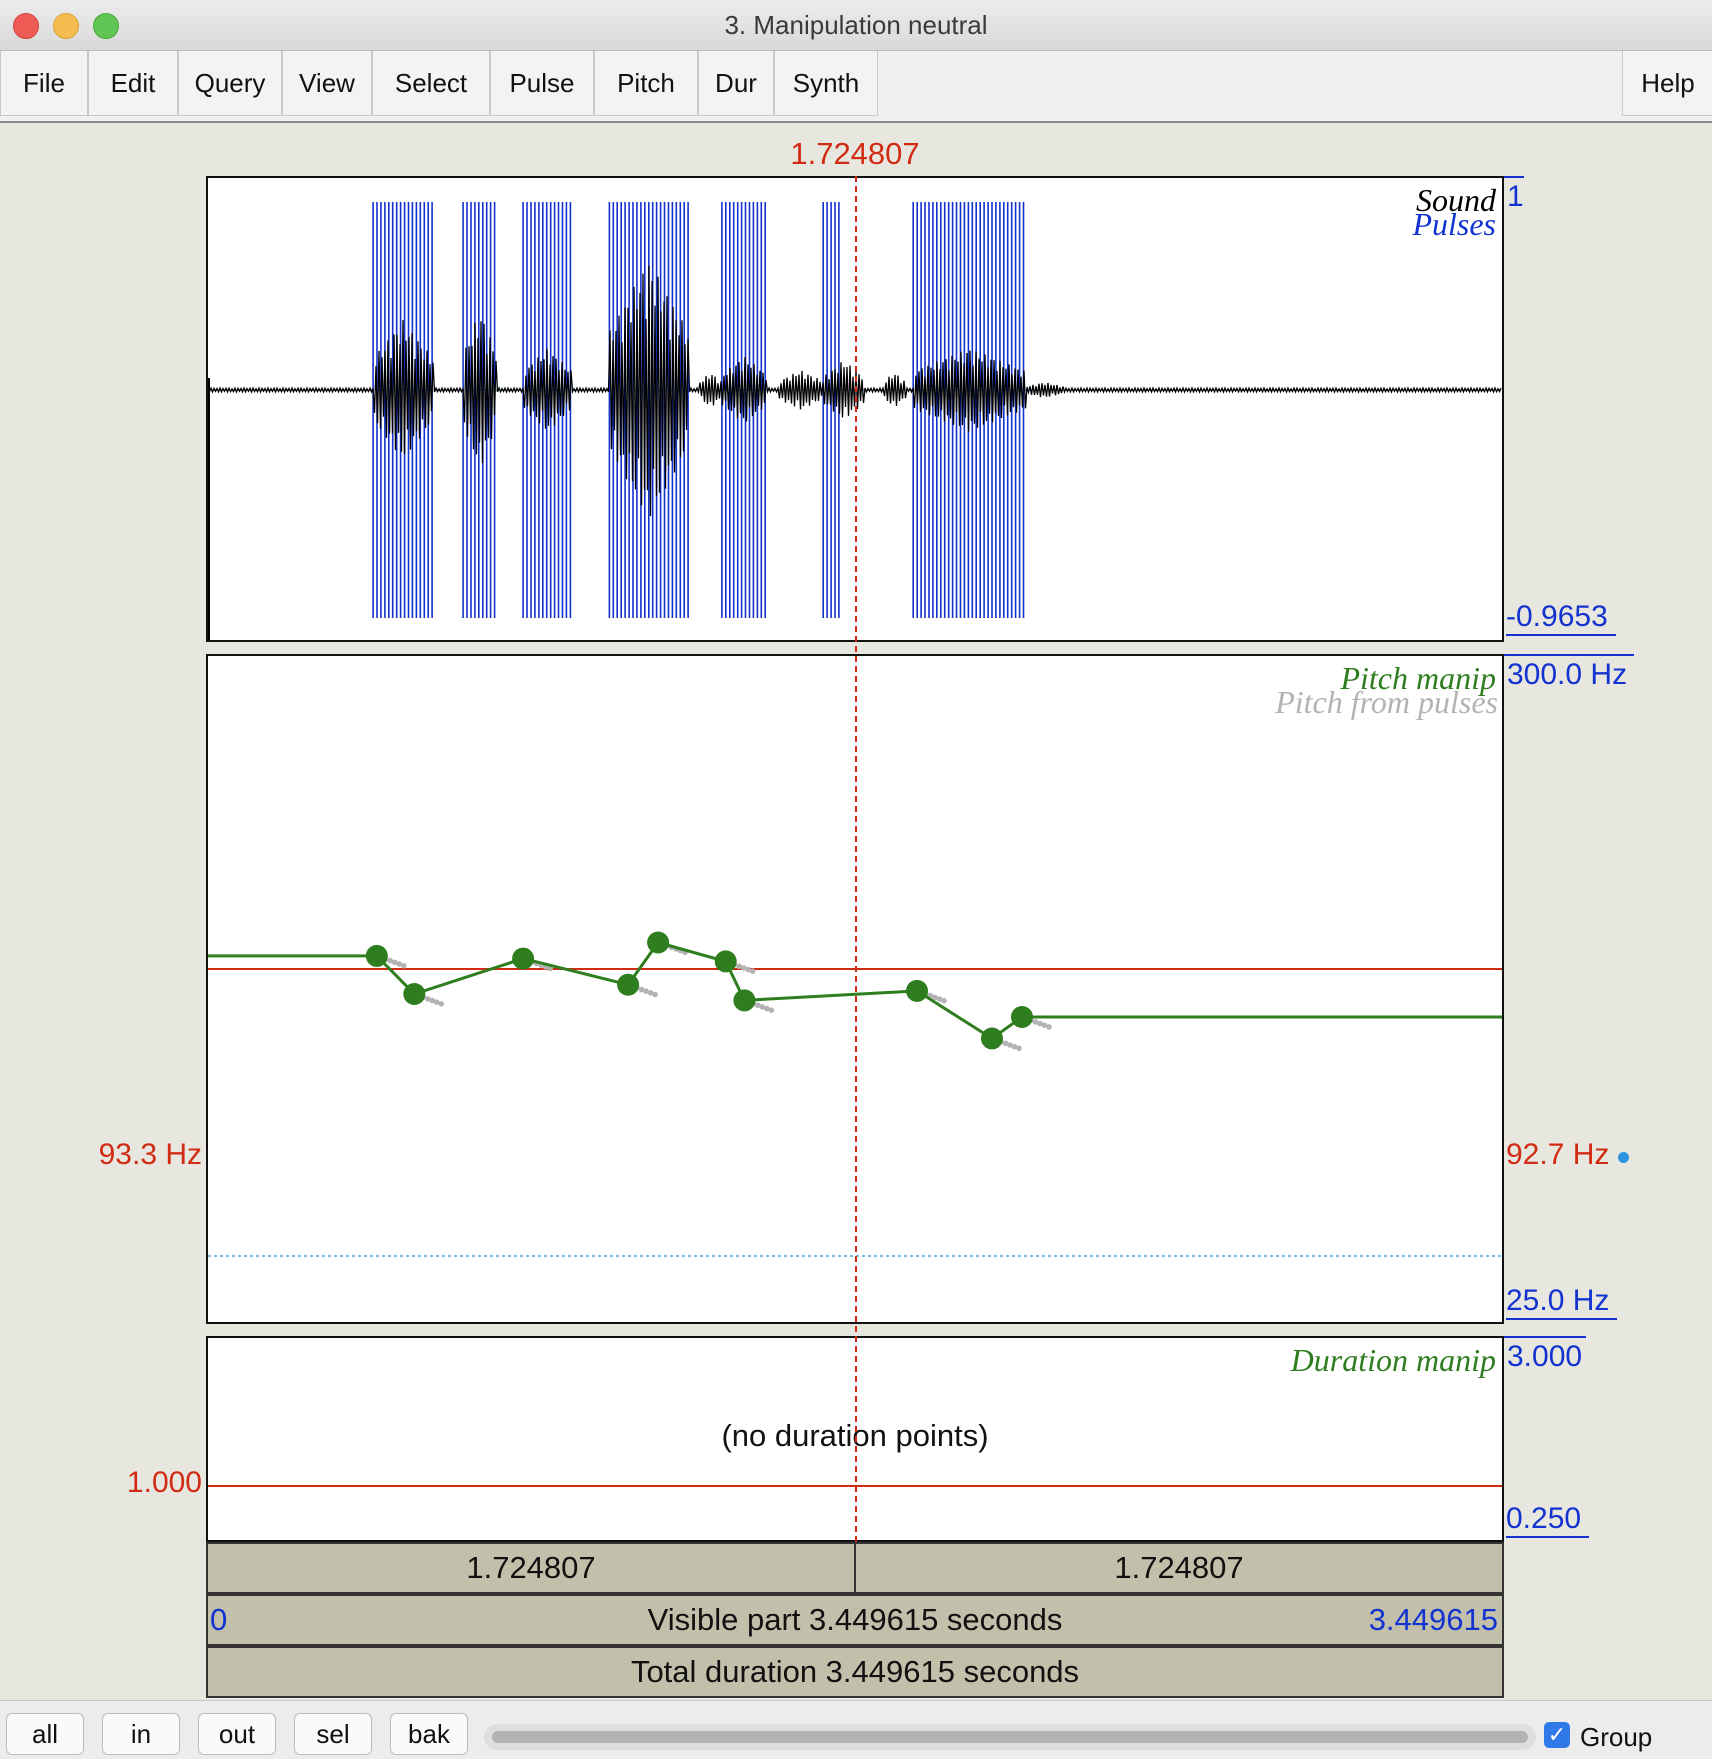  I want to click on legend-duration-manip: Duration manip, so click(1393, 1360).